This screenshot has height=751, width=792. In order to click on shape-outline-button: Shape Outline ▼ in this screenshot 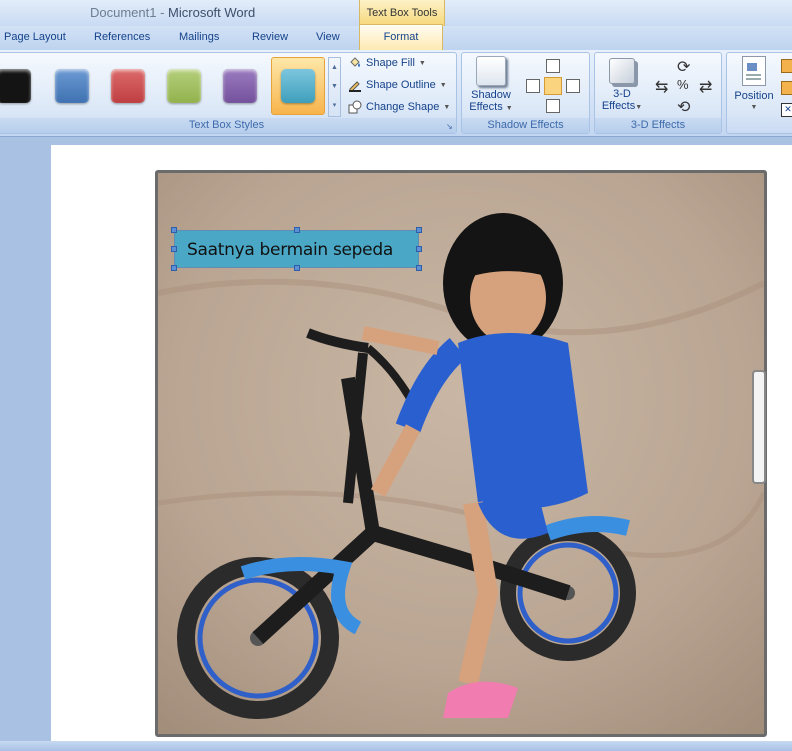, I will do `click(397, 85)`.